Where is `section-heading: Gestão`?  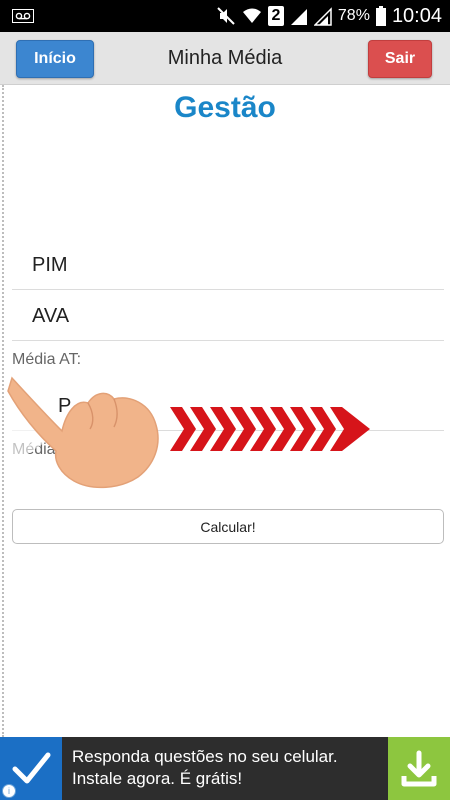
section-heading: Gestão is located at coordinates (225, 107).